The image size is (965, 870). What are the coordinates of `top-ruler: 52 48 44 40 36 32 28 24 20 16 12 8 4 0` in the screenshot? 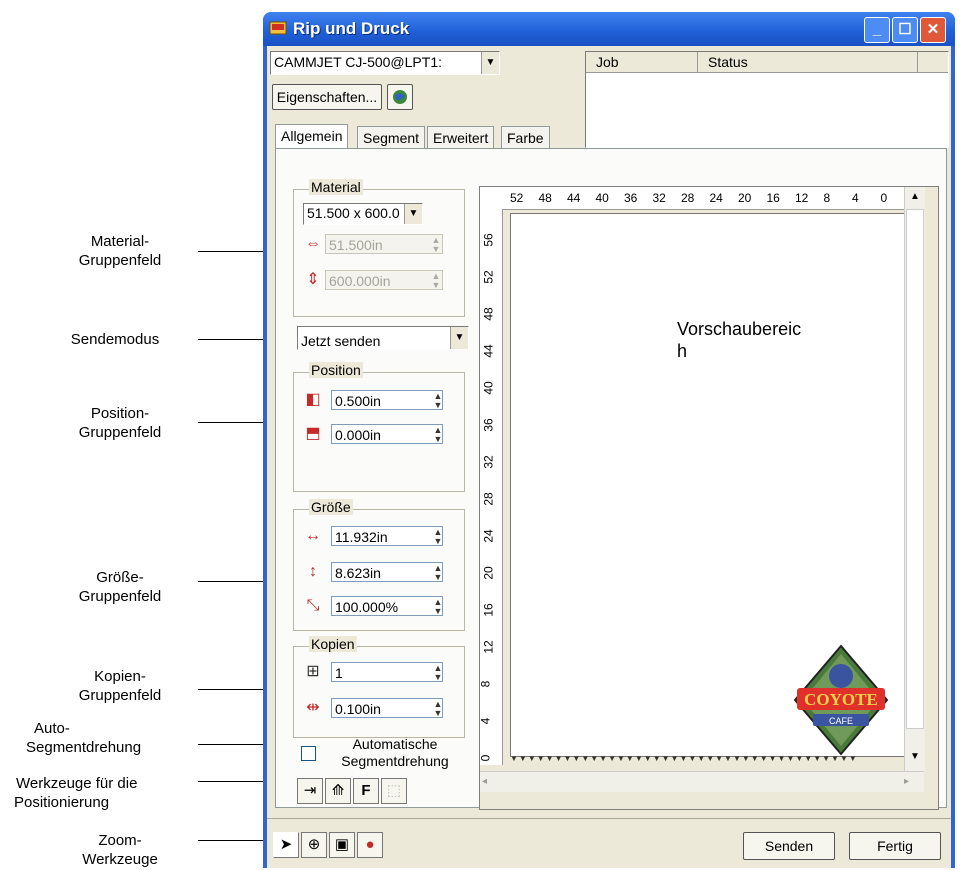 It's located at (692, 198).